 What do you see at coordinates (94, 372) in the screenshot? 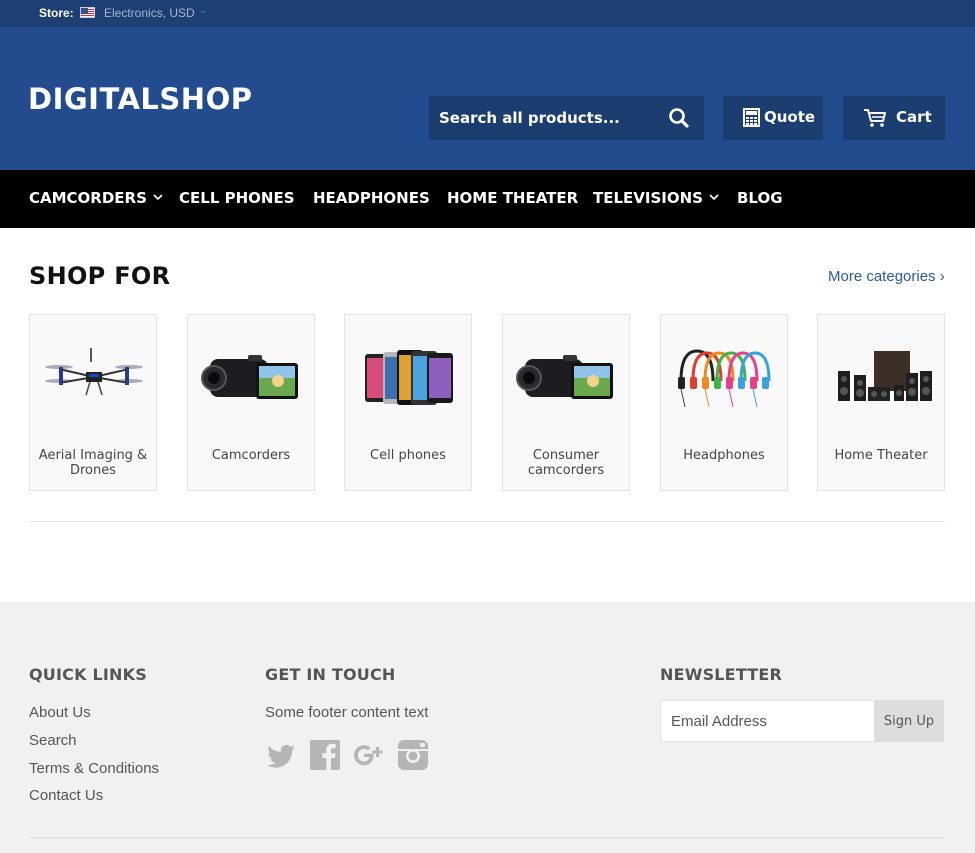
I see `drone-image` at bounding box center [94, 372].